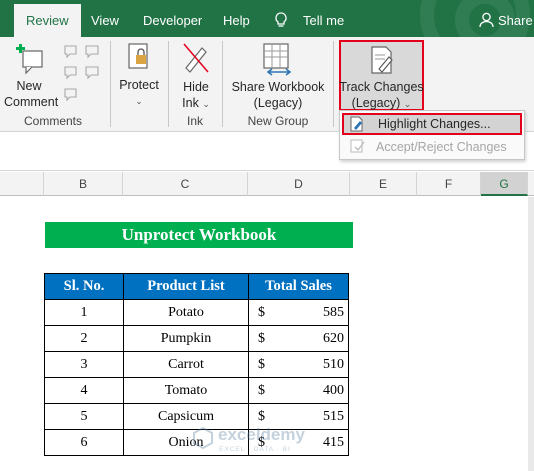 The height and width of the screenshot is (471, 534). Describe the element at coordinates (199, 235) in the screenshot. I see `sheet-title-banner: Unprotect Workbook` at that location.